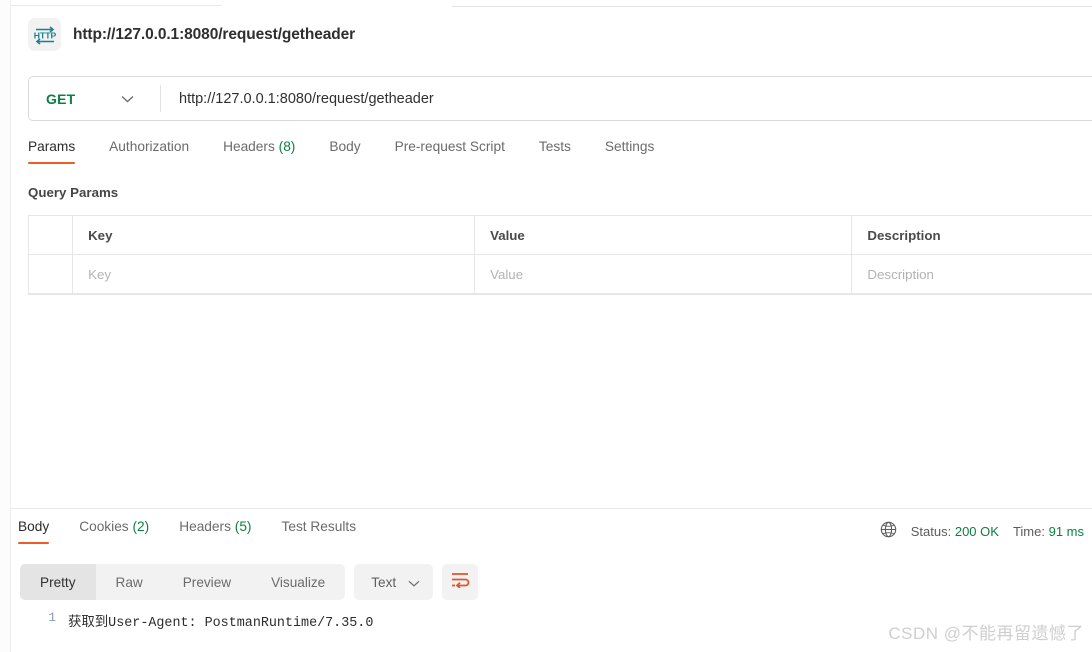  Describe the element at coordinates (51, 274) in the screenshot. I see `row-checkbox-cell` at that location.